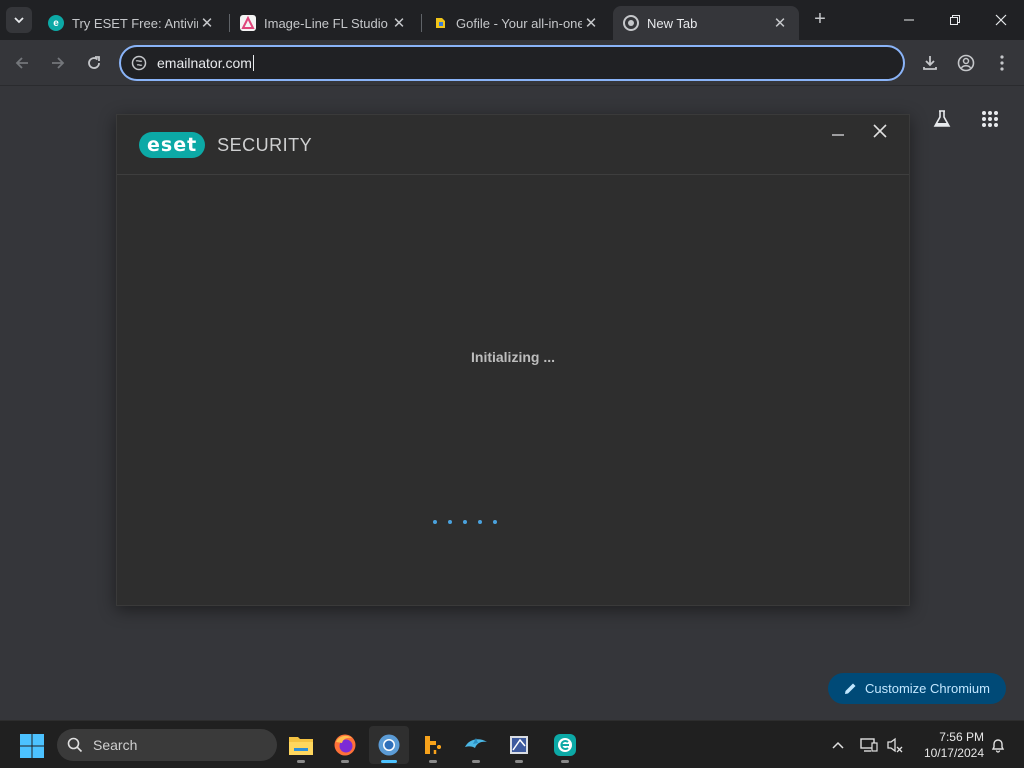 This screenshot has height=768, width=1024. I want to click on reload-button, so click(94, 63).